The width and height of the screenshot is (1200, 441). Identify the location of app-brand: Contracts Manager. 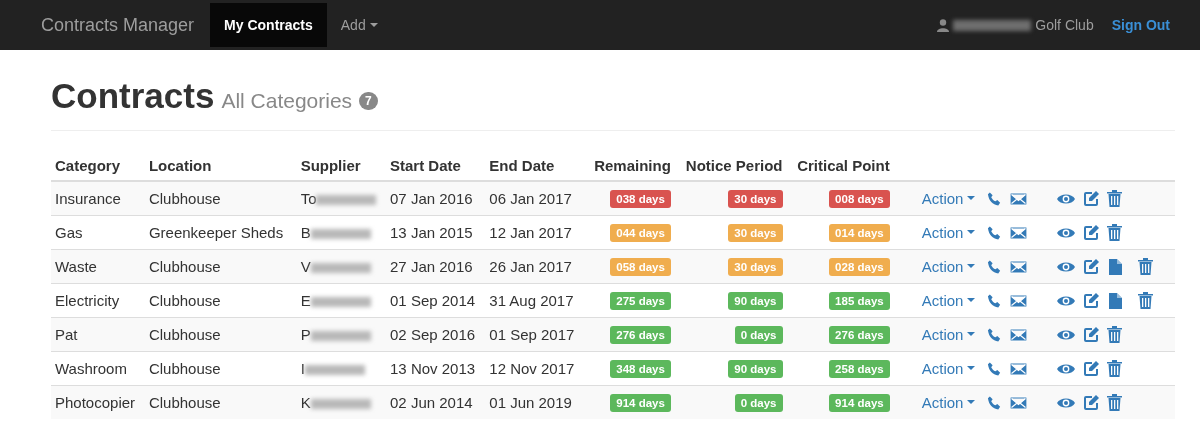
(118, 25).